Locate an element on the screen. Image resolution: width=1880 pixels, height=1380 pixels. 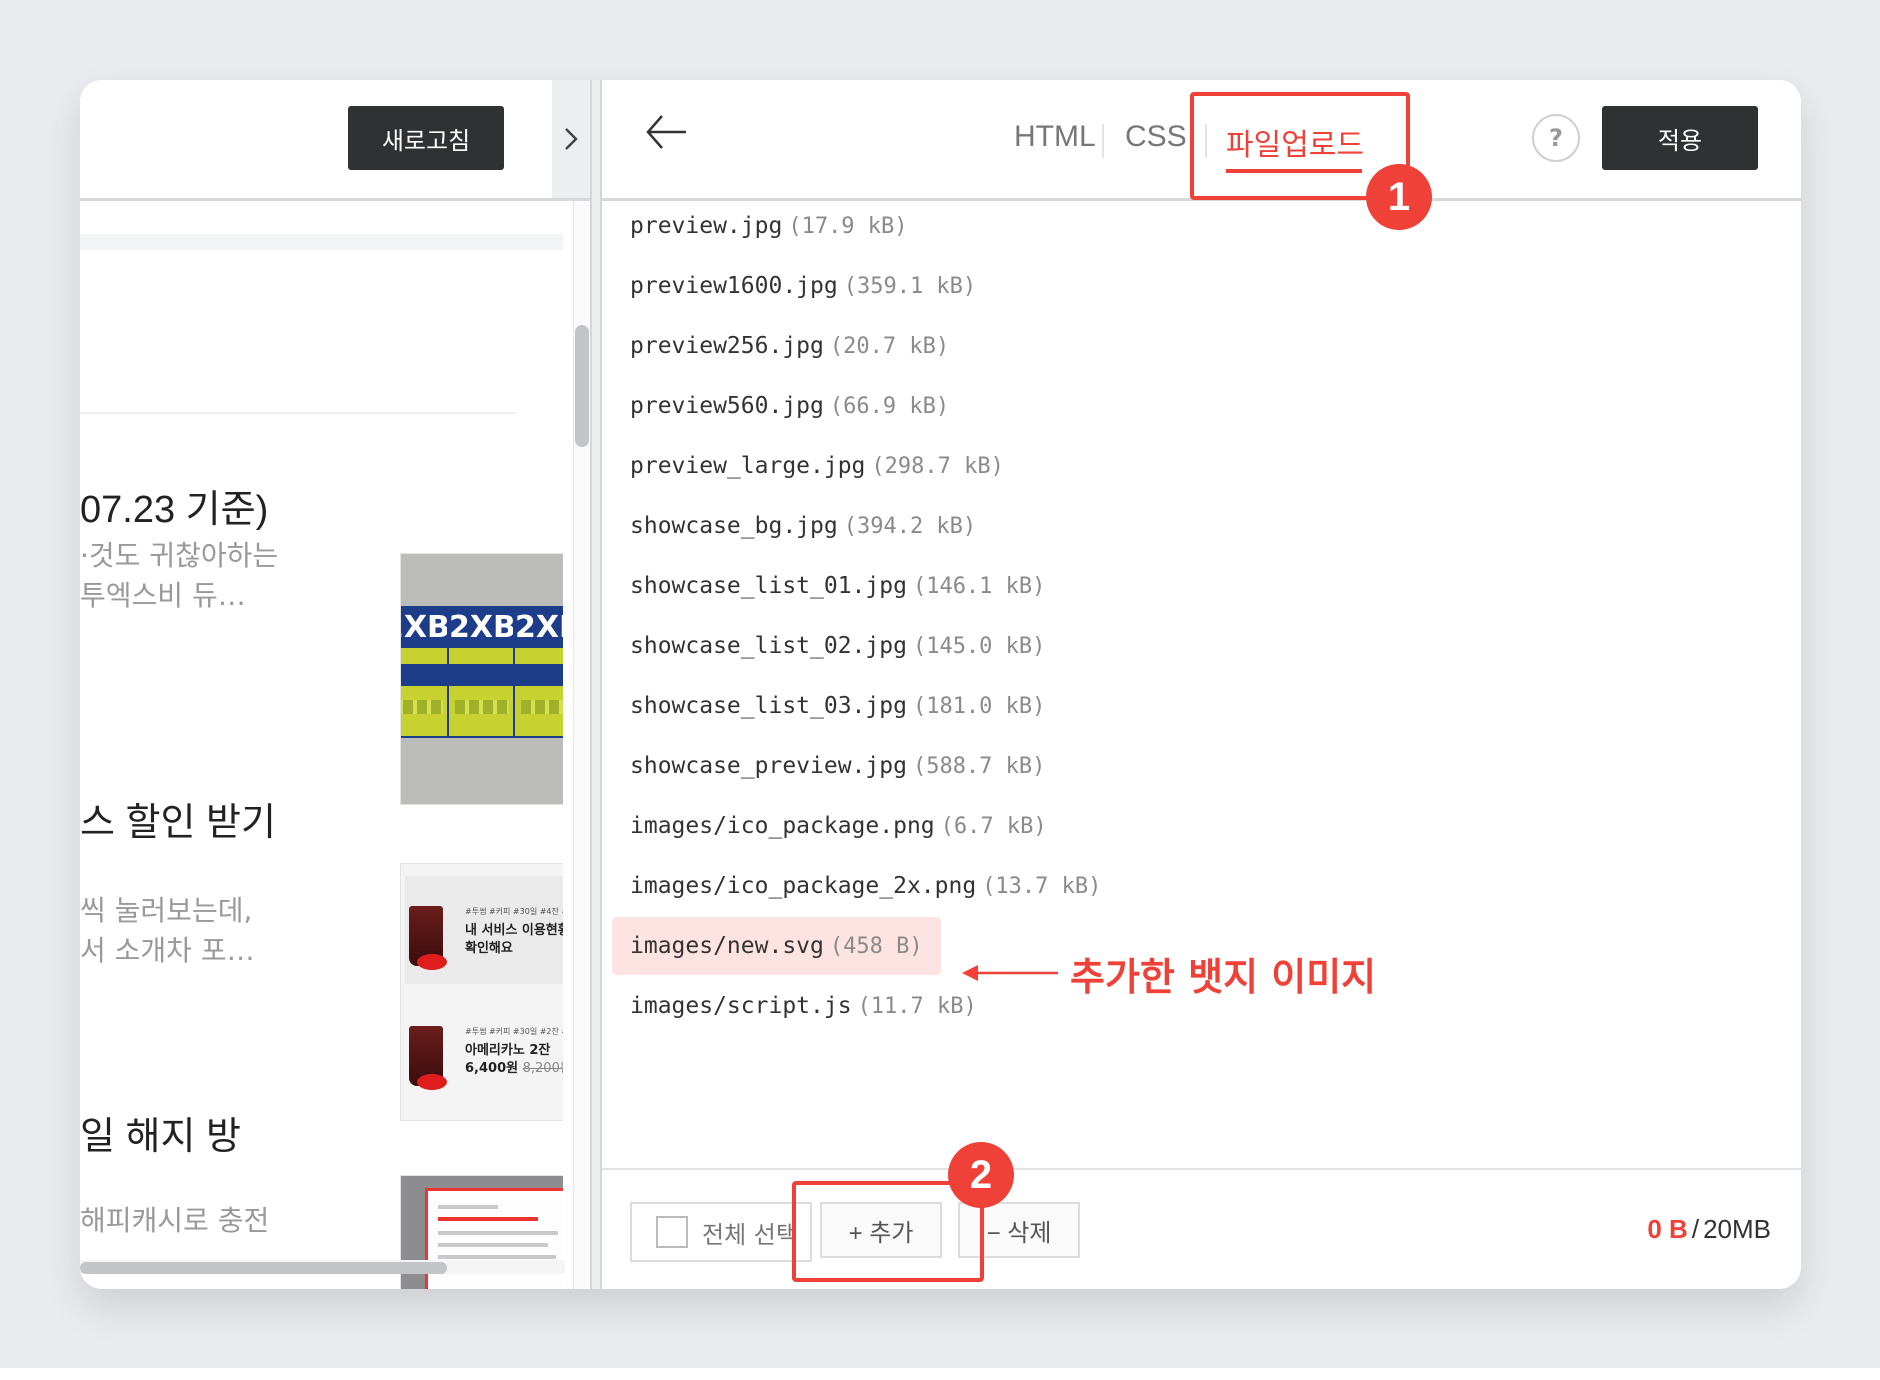
step-badge-1: 1 is located at coordinates (1399, 197).